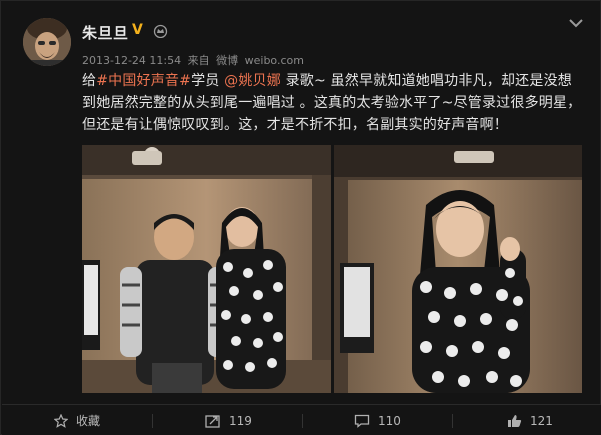  Describe the element at coordinates (362, 421) in the screenshot. I see `comment-icon` at that location.